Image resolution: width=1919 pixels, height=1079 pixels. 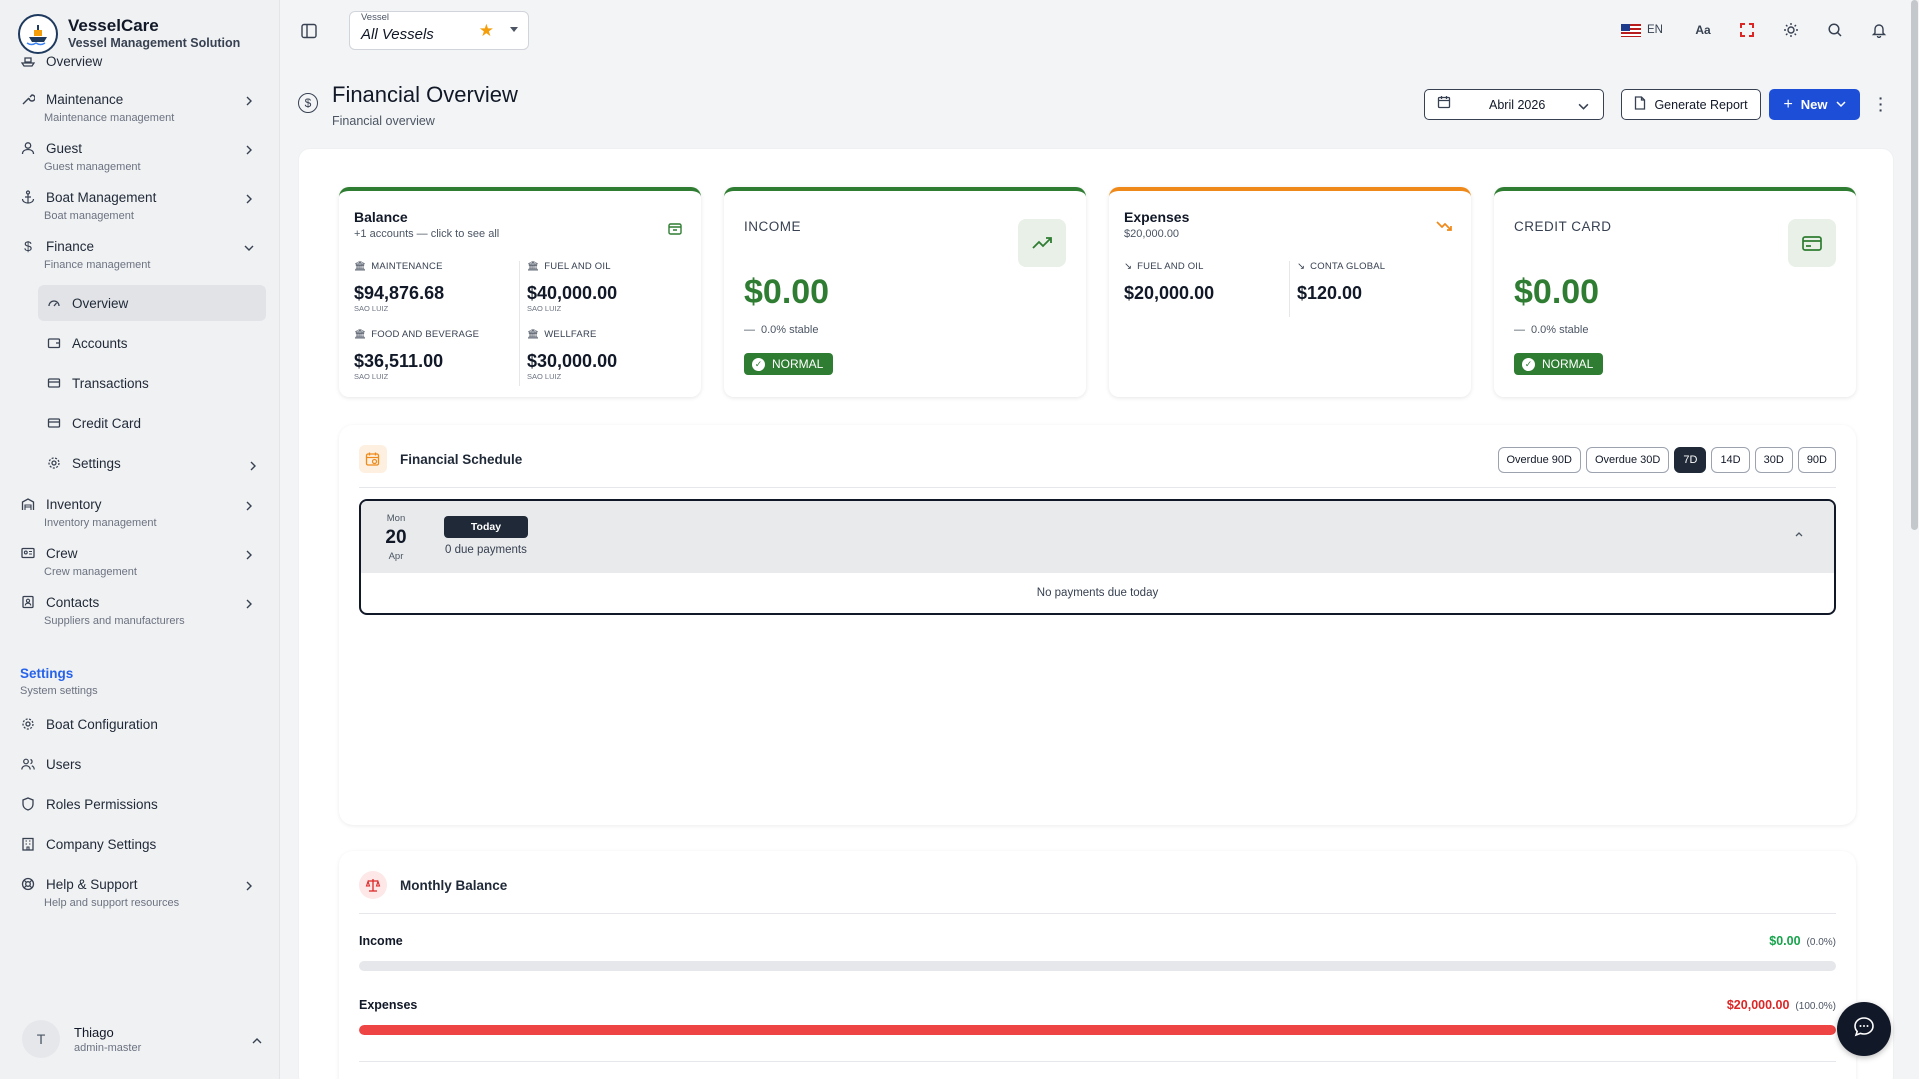 What do you see at coordinates (1583, 108) in the screenshot?
I see `chevron-down-icon` at bounding box center [1583, 108].